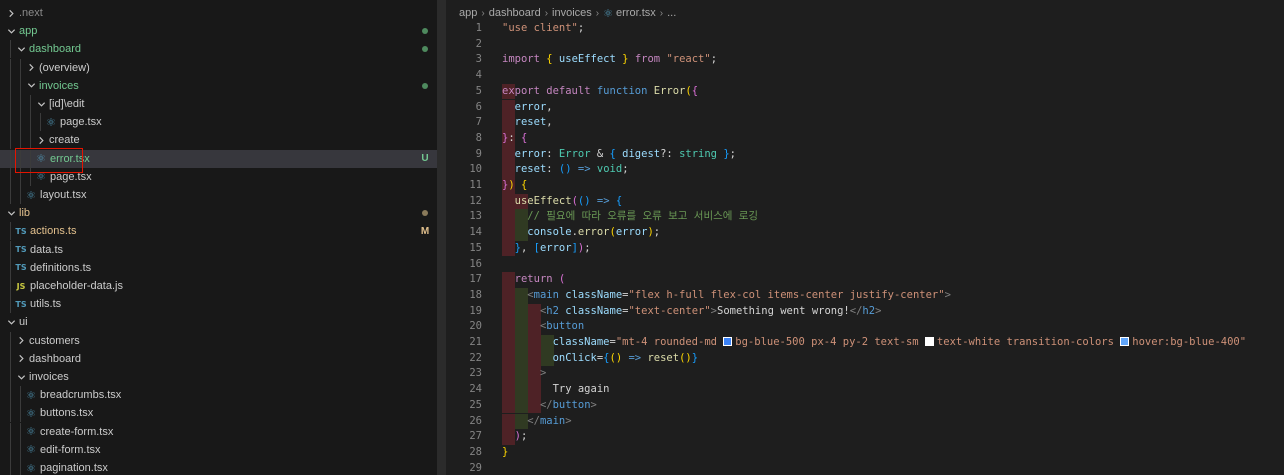 This screenshot has width=1284, height=475. I want to click on sidebar-divider, so click(441, 237).